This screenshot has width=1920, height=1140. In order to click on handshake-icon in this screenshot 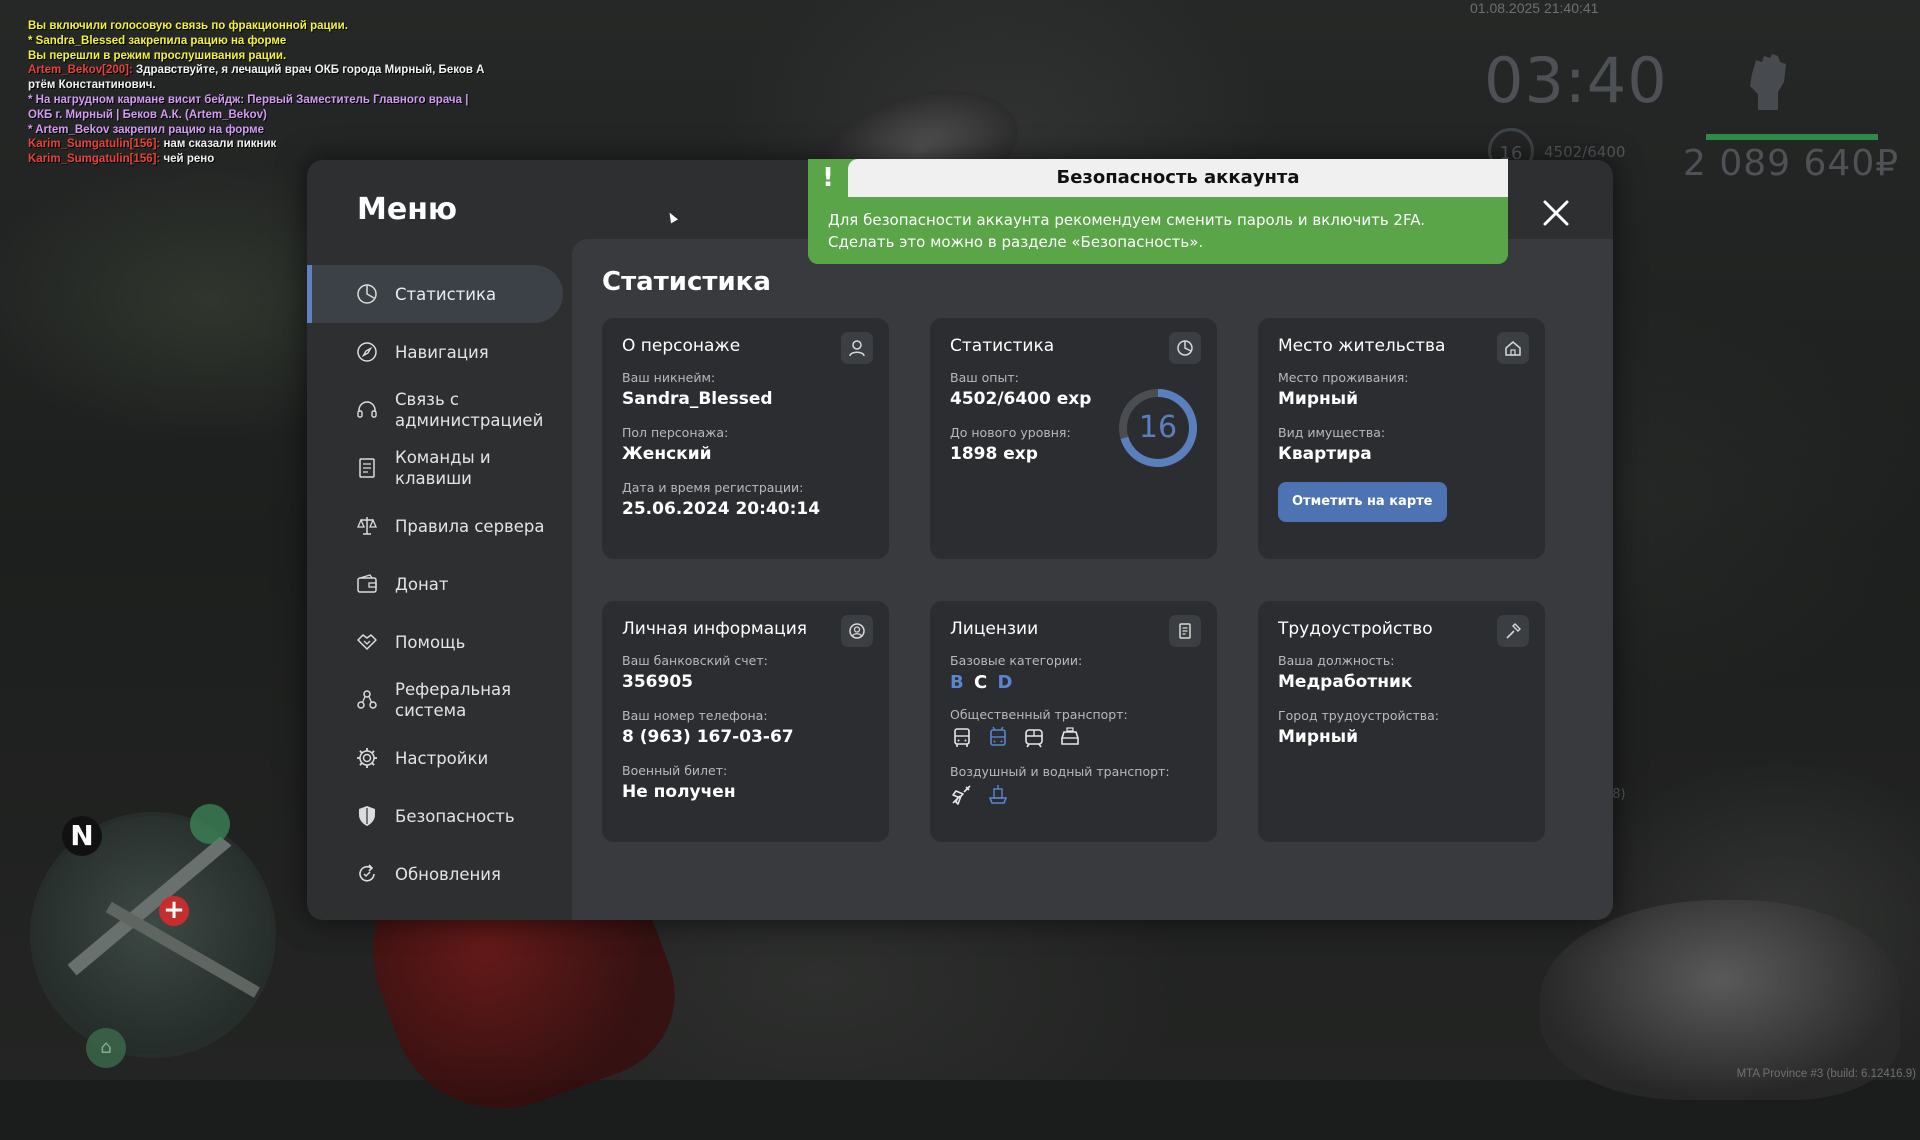, I will do `click(367, 642)`.